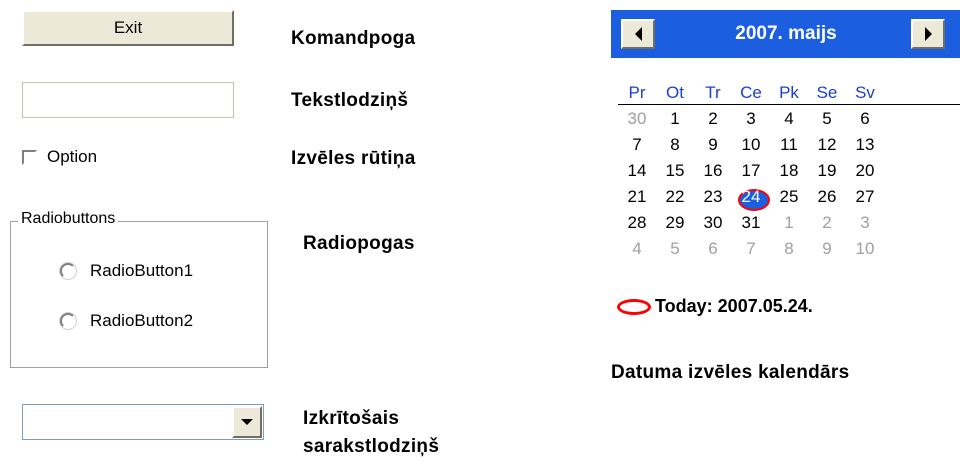  What do you see at coordinates (713, 119) in the screenshot?
I see `calendar-day: 2` at bounding box center [713, 119].